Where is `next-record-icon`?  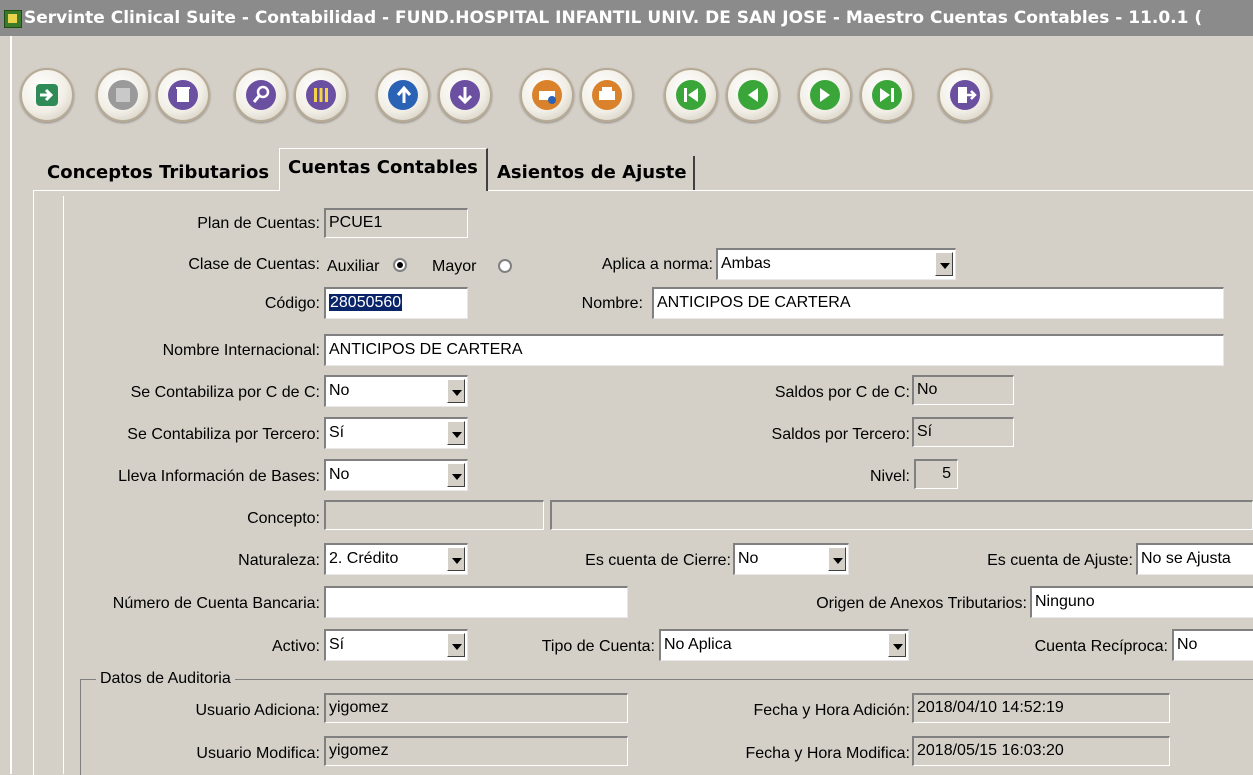 next-record-icon is located at coordinates (825, 95).